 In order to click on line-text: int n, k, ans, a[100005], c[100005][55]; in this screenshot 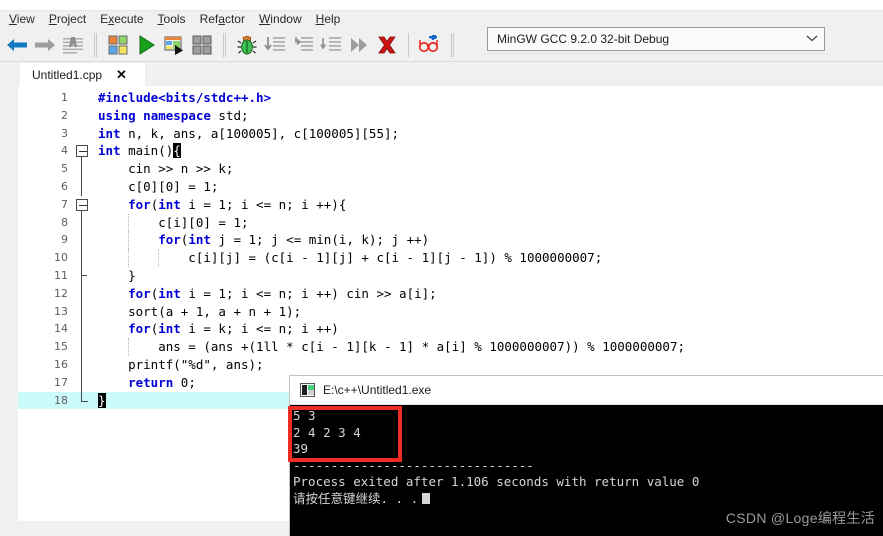, I will do `click(249, 133)`.